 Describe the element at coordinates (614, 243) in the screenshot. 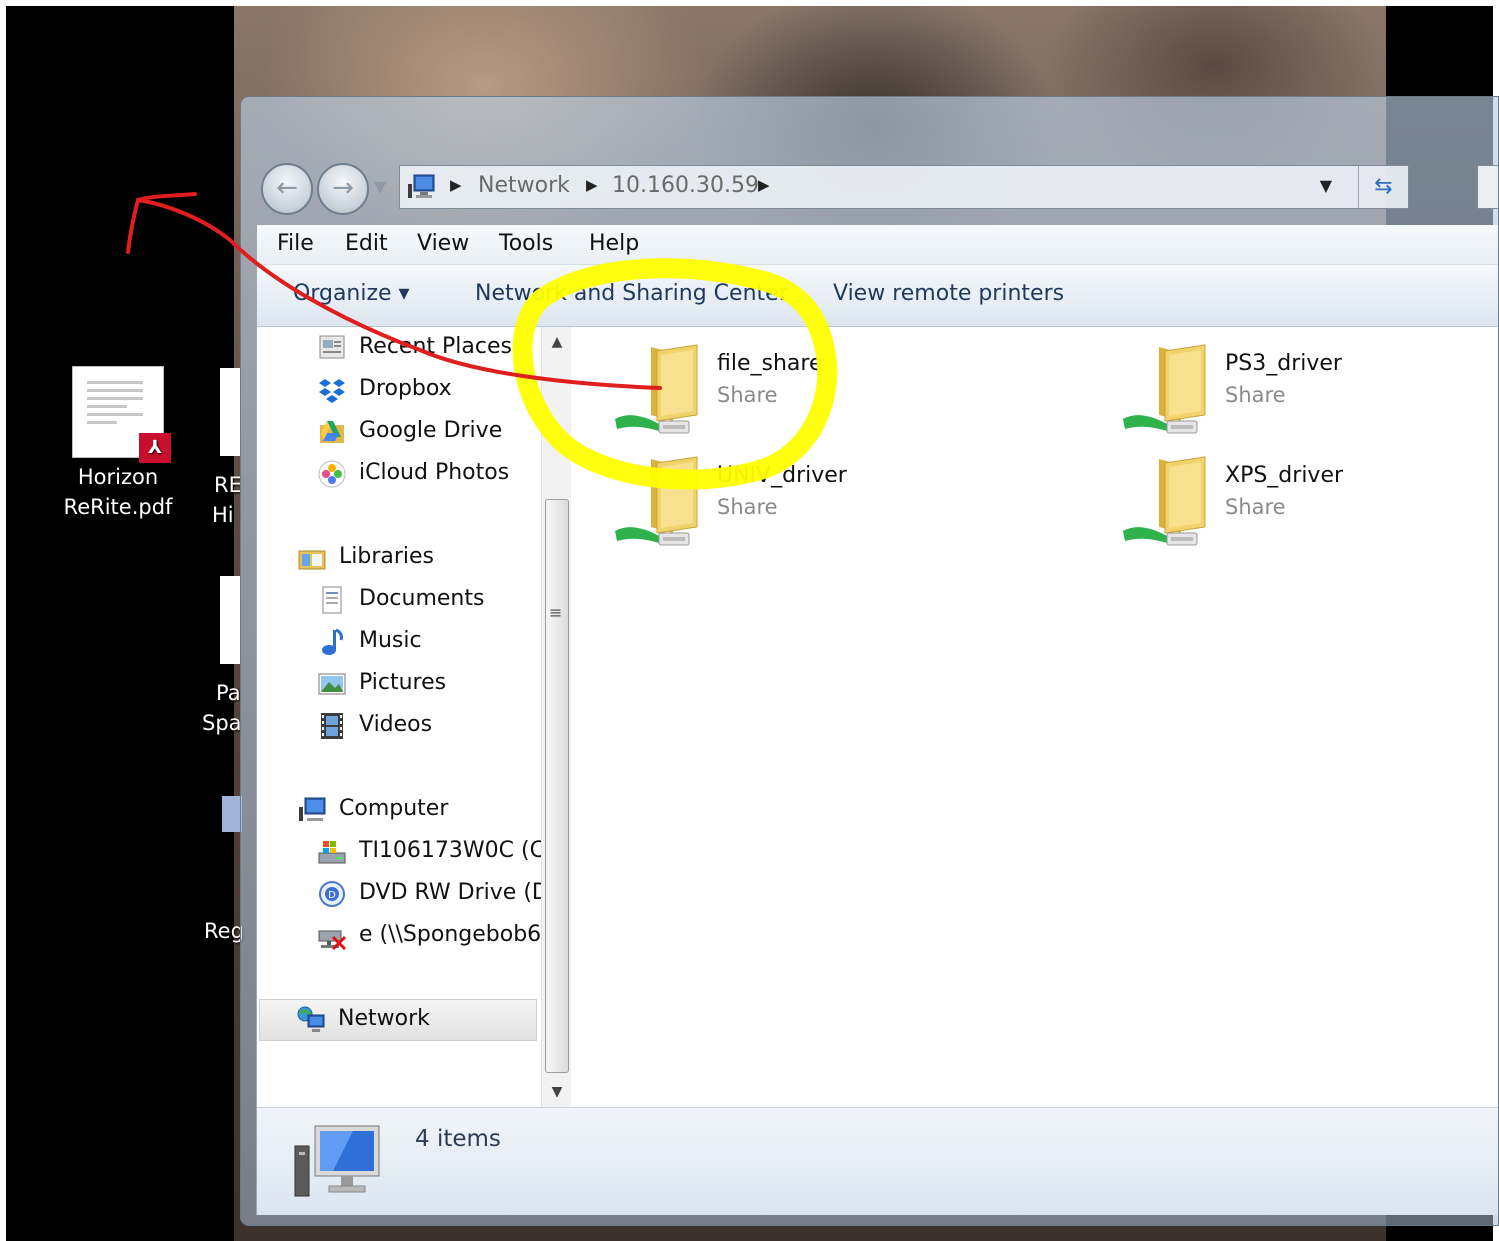

I see `menu-help: Help` at that location.